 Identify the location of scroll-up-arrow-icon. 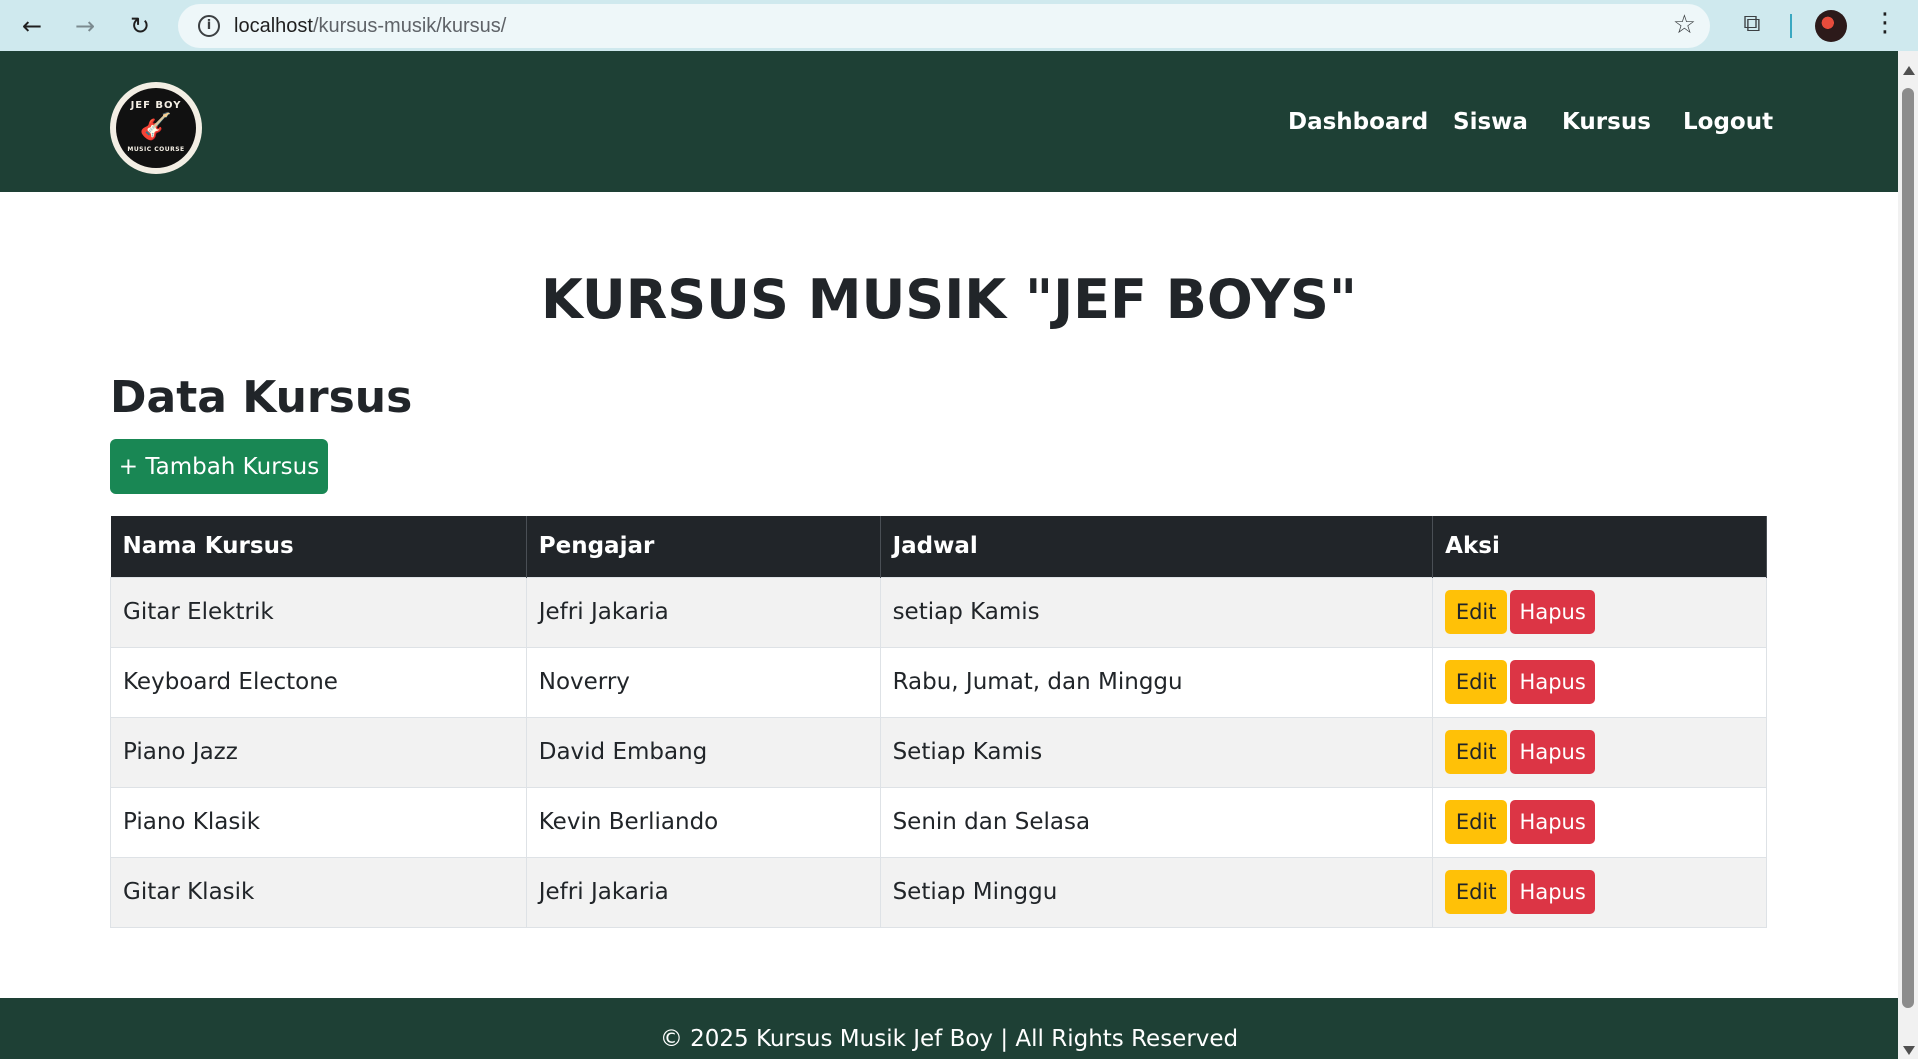
(1909, 70).